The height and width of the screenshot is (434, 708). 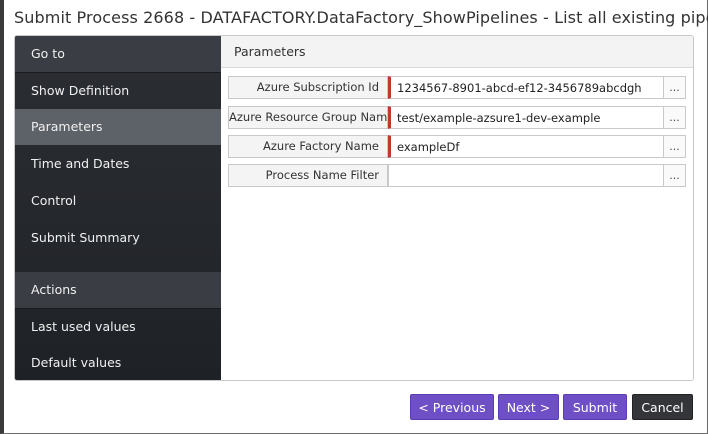 What do you see at coordinates (118, 127) in the screenshot?
I see `sidebar-item-parameters: Parameters` at bounding box center [118, 127].